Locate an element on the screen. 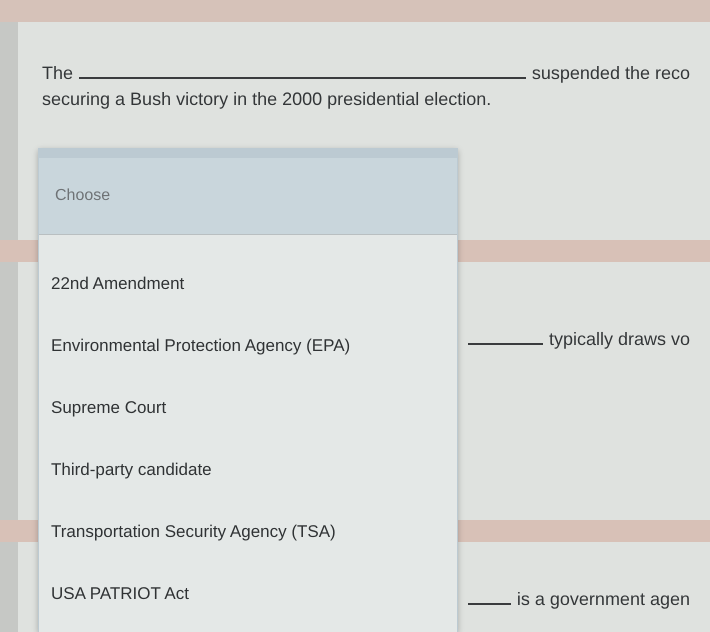 The height and width of the screenshot is (632, 710). question-text: is a government agen is located at coordinates (603, 599).